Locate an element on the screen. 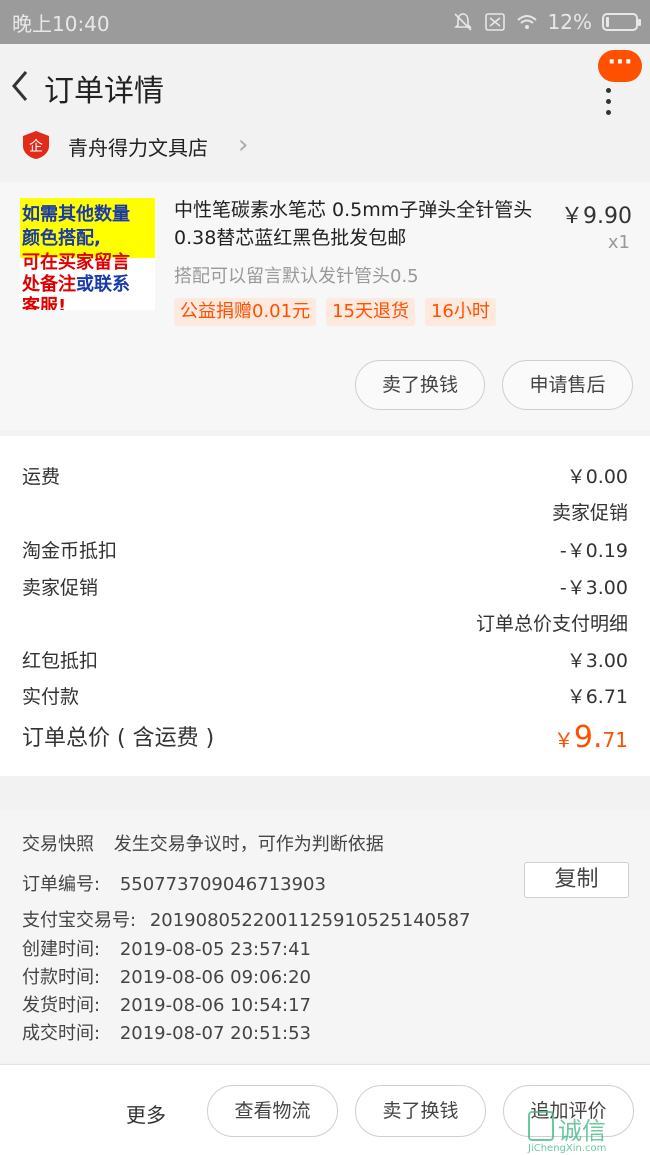 This screenshot has height=1155, width=650. created-label: 创建时间: is located at coordinates (61, 949).